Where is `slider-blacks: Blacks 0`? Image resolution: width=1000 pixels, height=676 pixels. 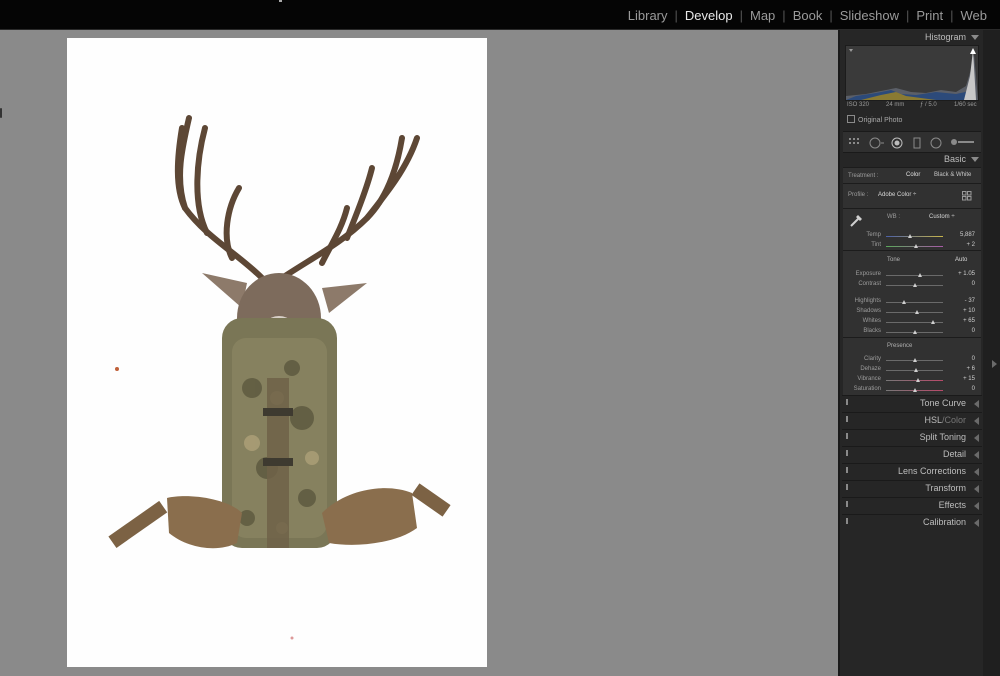 slider-blacks: Blacks 0 is located at coordinates (912, 332).